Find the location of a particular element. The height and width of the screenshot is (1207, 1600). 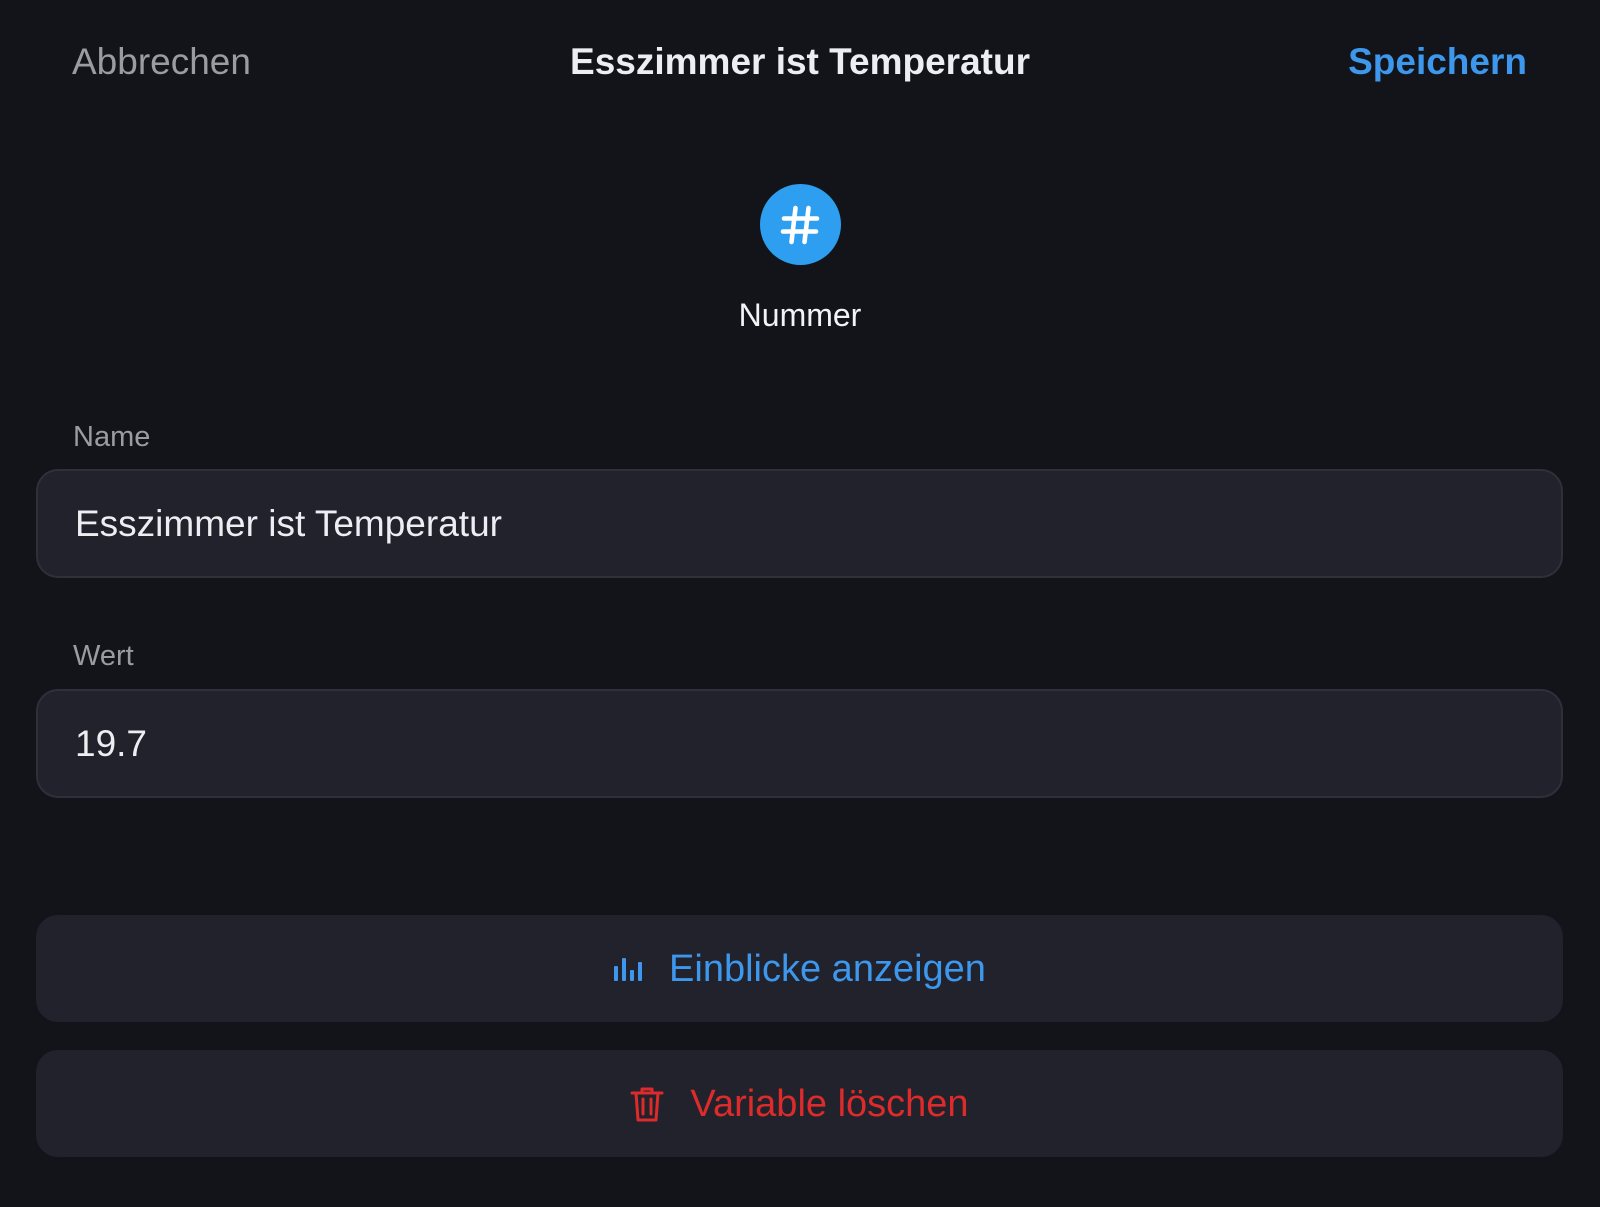

value-field is located at coordinates (799, 743).